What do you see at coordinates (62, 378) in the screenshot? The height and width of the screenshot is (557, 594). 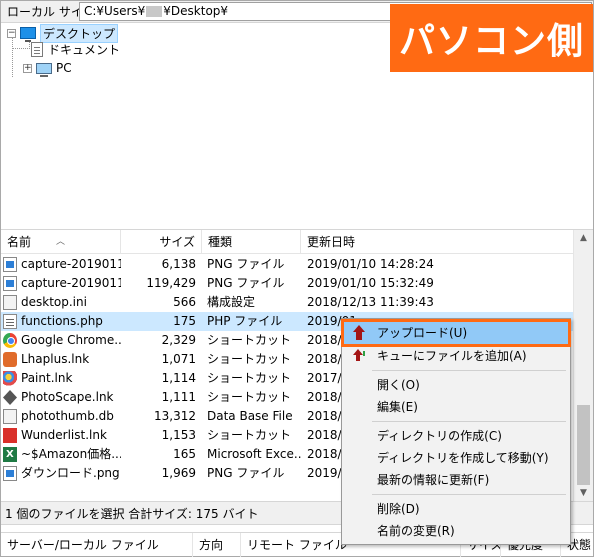 I see `file-name-cell: Paint.lnk` at bounding box center [62, 378].